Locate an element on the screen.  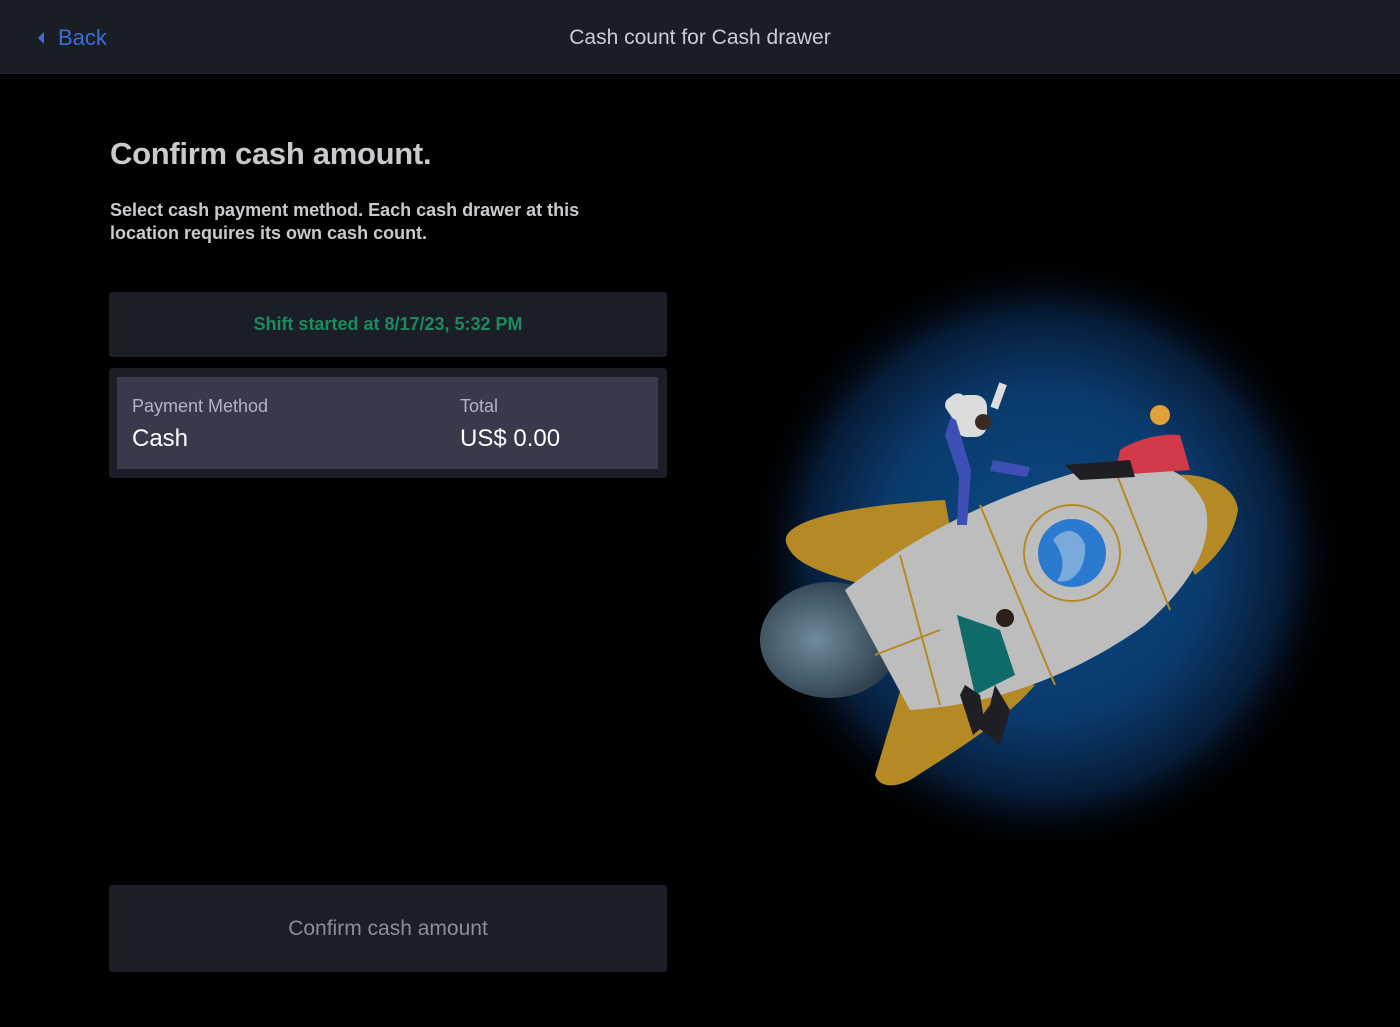
total-value: US$ 0.00 is located at coordinates (510, 438).